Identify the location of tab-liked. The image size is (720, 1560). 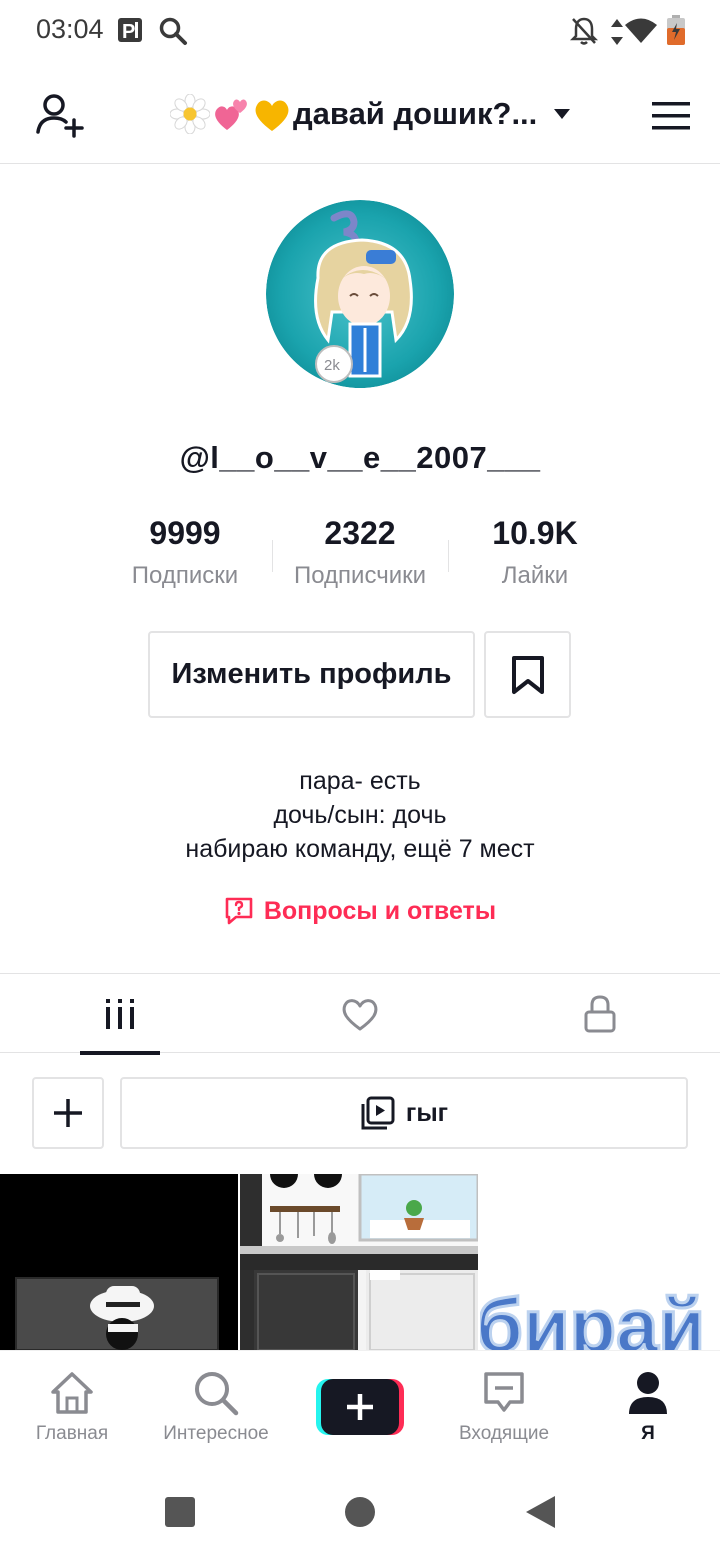
(360, 1014).